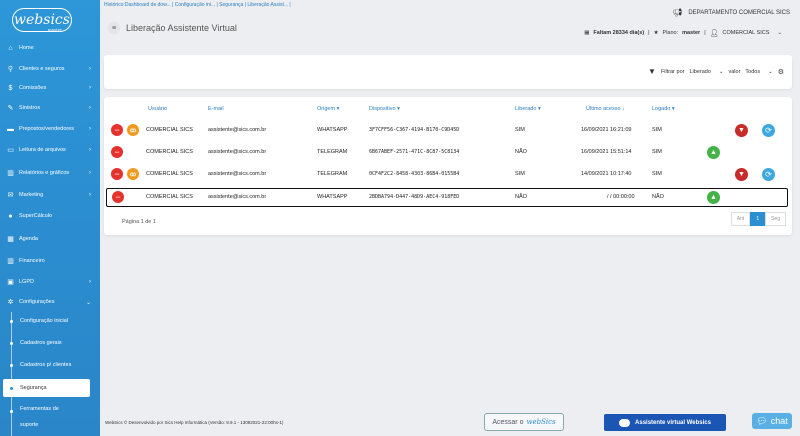 The height and width of the screenshot is (436, 800). What do you see at coordinates (524, 422) in the screenshot?
I see `acessar-websics-button: Acessar o webSics` at bounding box center [524, 422].